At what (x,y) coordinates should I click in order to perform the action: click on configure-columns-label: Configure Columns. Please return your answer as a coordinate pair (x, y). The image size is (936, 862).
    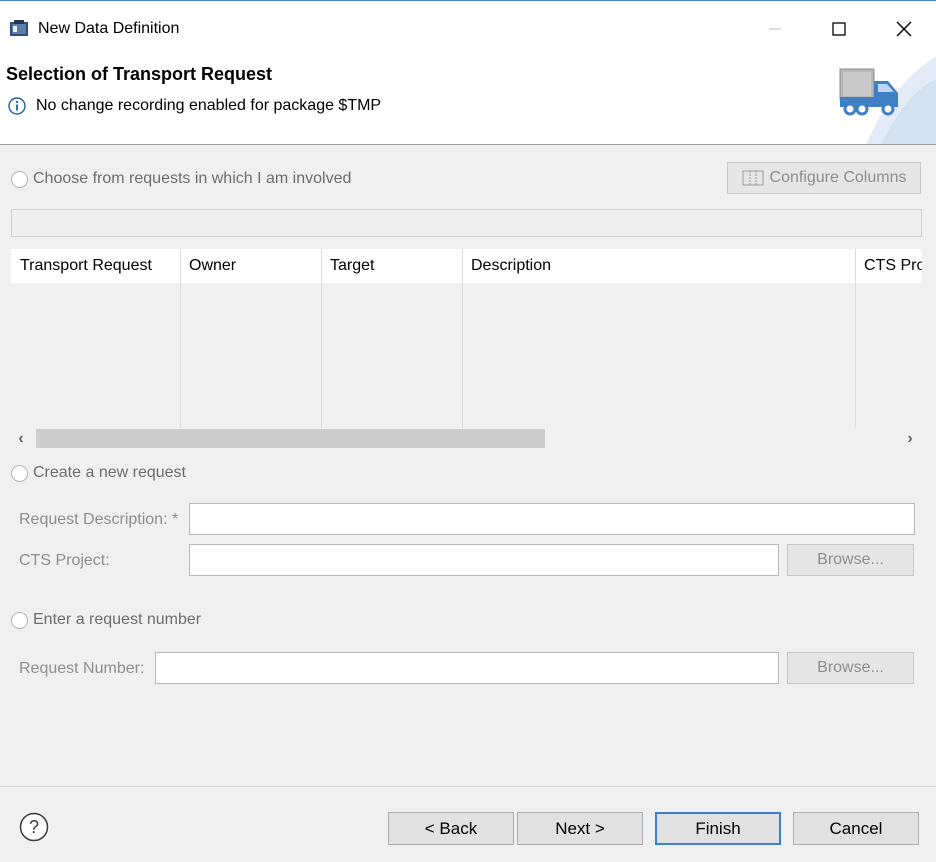
    Looking at the image, I should click on (838, 177).